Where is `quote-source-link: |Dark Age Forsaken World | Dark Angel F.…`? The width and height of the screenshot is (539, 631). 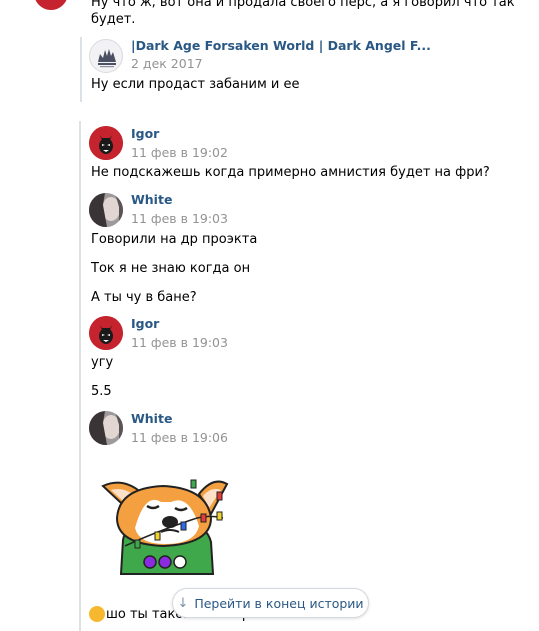
quote-source-link: |Dark Age Forsaken World | Dark Angel F.… is located at coordinates (281, 45).